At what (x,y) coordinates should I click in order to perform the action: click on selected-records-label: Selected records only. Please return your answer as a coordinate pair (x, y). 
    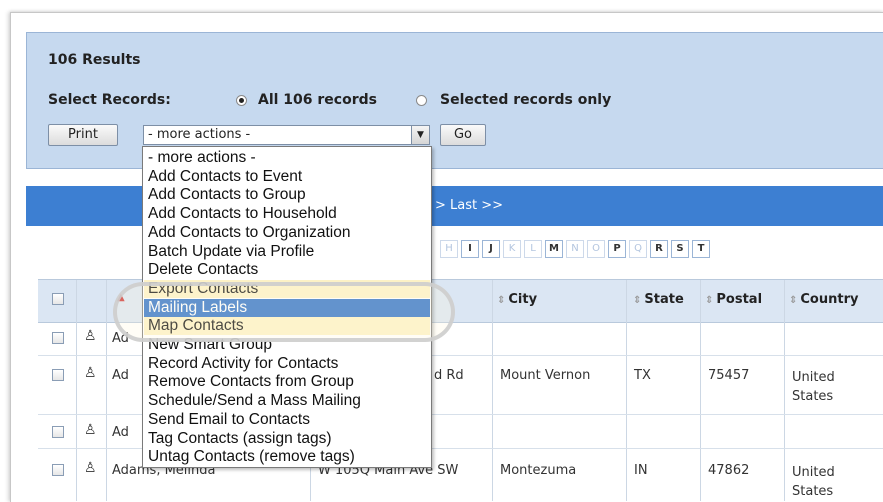
    Looking at the image, I should click on (526, 100).